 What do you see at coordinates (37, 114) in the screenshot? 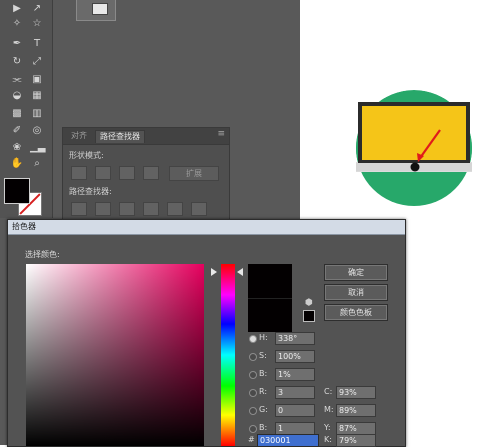
I see `gradient-icon: ▥` at bounding box center [37, 114].